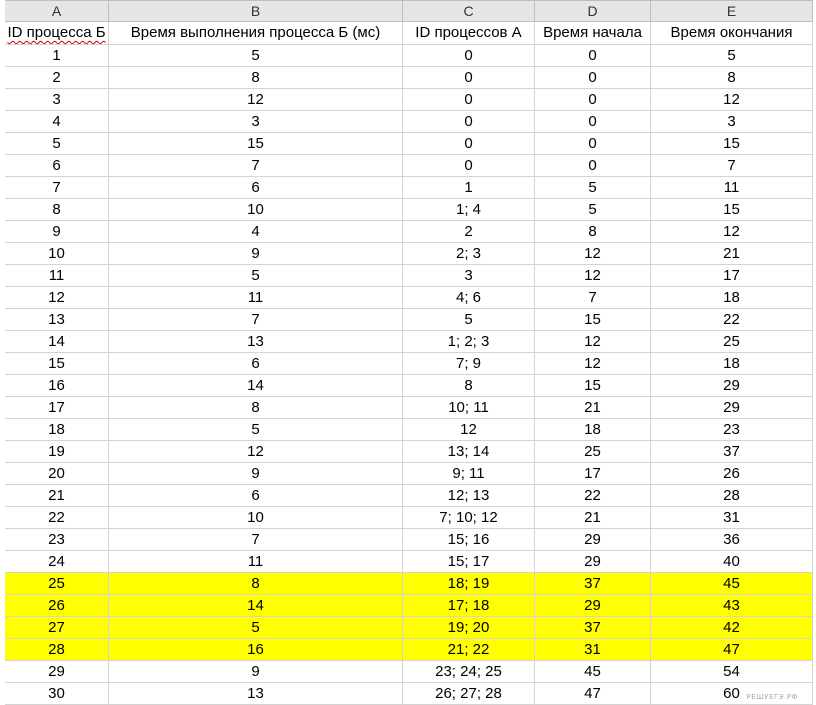  What do you see at coordinates (592, 693) in the screenshot?
I see `cell-start-time: 47` at bounding box center [592, 693].